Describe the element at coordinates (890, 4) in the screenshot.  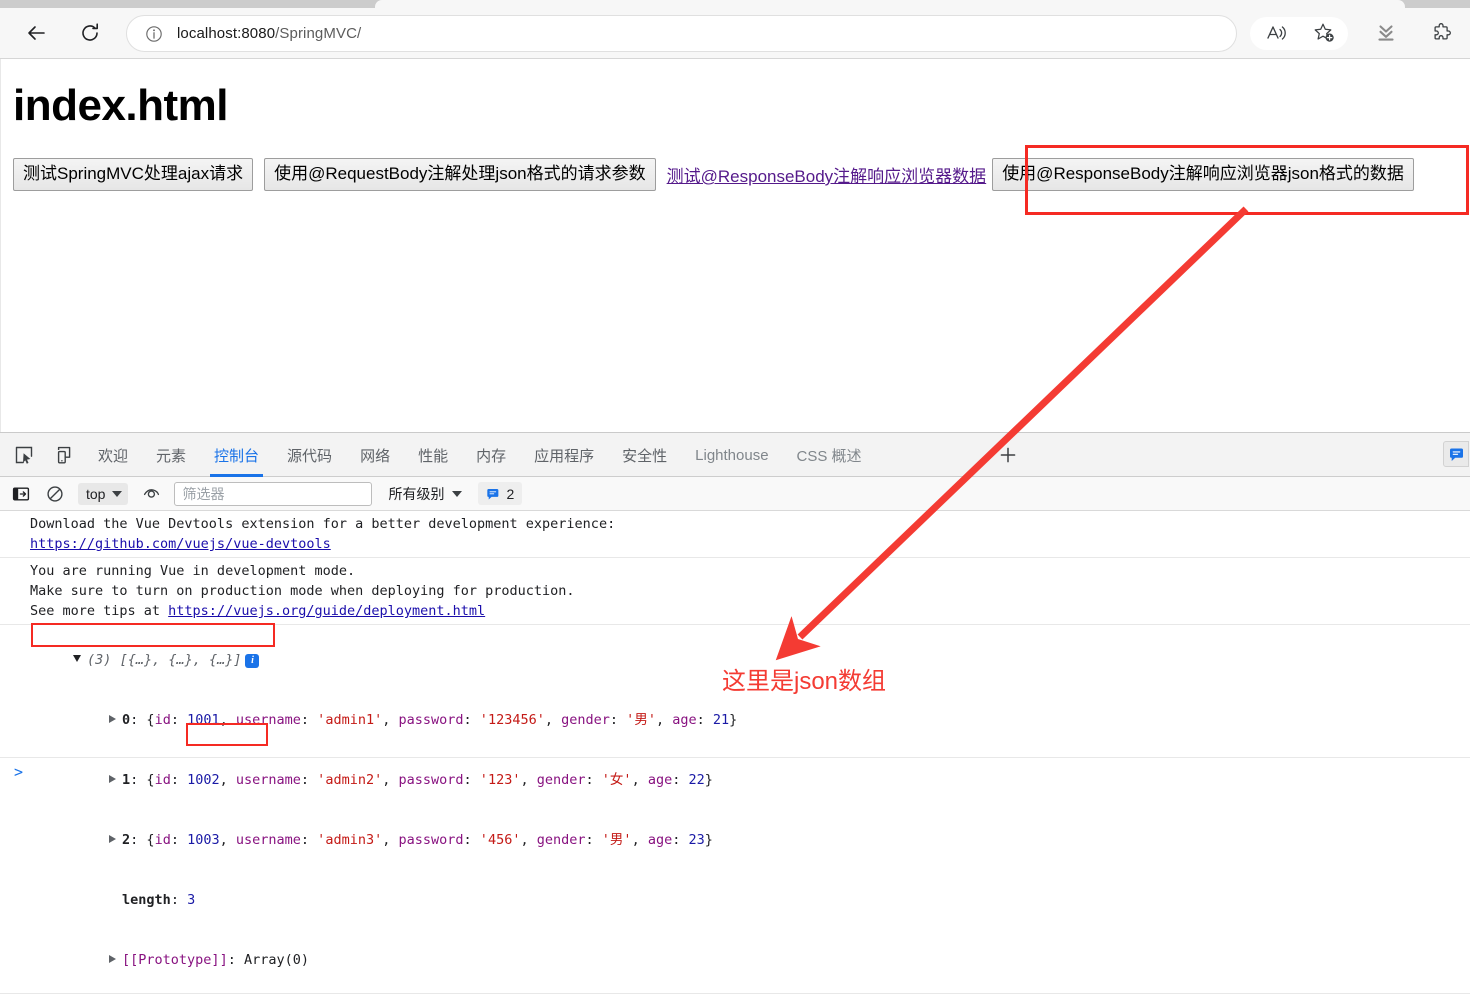
I see `active-browser-tab` at that location.